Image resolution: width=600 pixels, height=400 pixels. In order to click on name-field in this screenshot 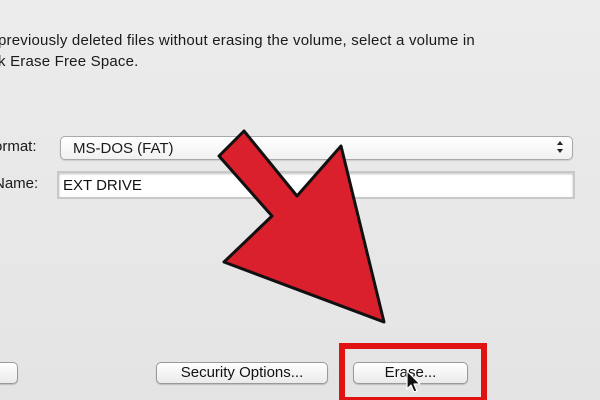, I will do `click(316, 185)`.